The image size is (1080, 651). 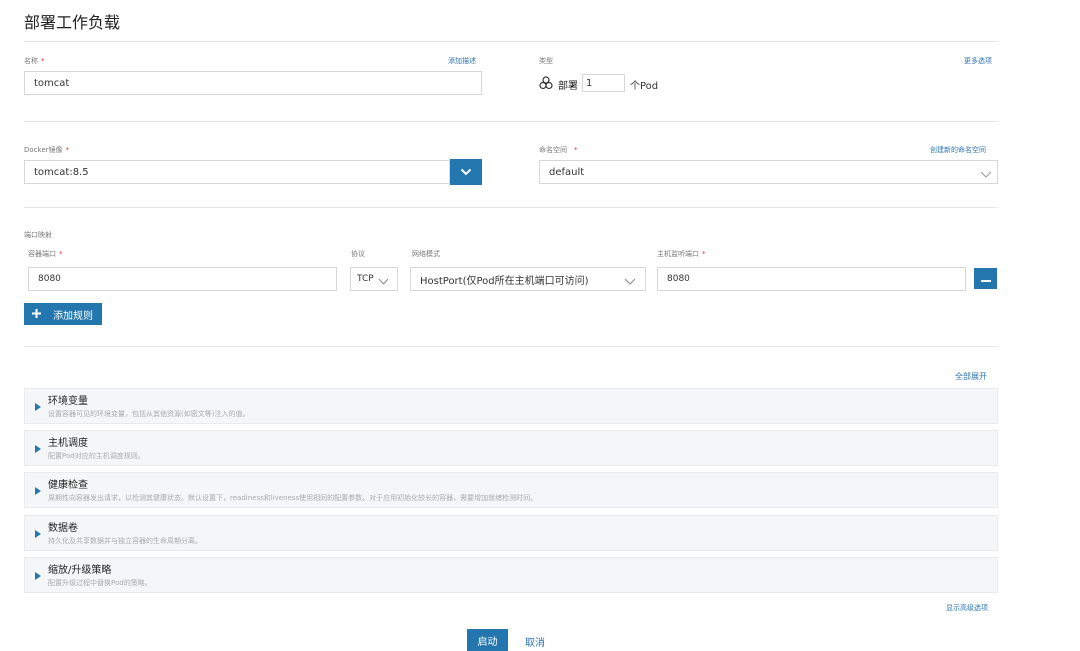 I want to click on section-scheduling: 主机调度 配置Pod对应的主机调度规则。, so click(x=511, y=448).